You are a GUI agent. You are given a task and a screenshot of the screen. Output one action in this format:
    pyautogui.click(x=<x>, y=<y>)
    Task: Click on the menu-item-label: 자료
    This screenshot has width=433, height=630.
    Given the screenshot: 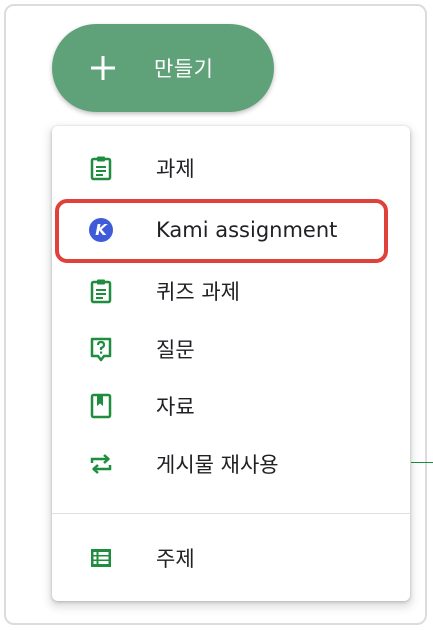 What is the action you would take?
    pyautogui.click(x=175, y=407)
    